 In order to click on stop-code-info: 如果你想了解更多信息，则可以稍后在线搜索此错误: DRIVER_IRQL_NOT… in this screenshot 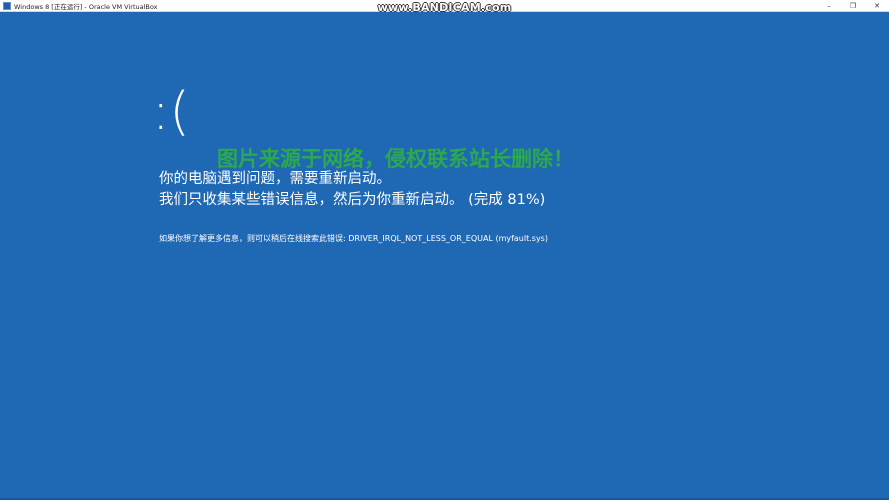, I will do `click(353, 238)`.